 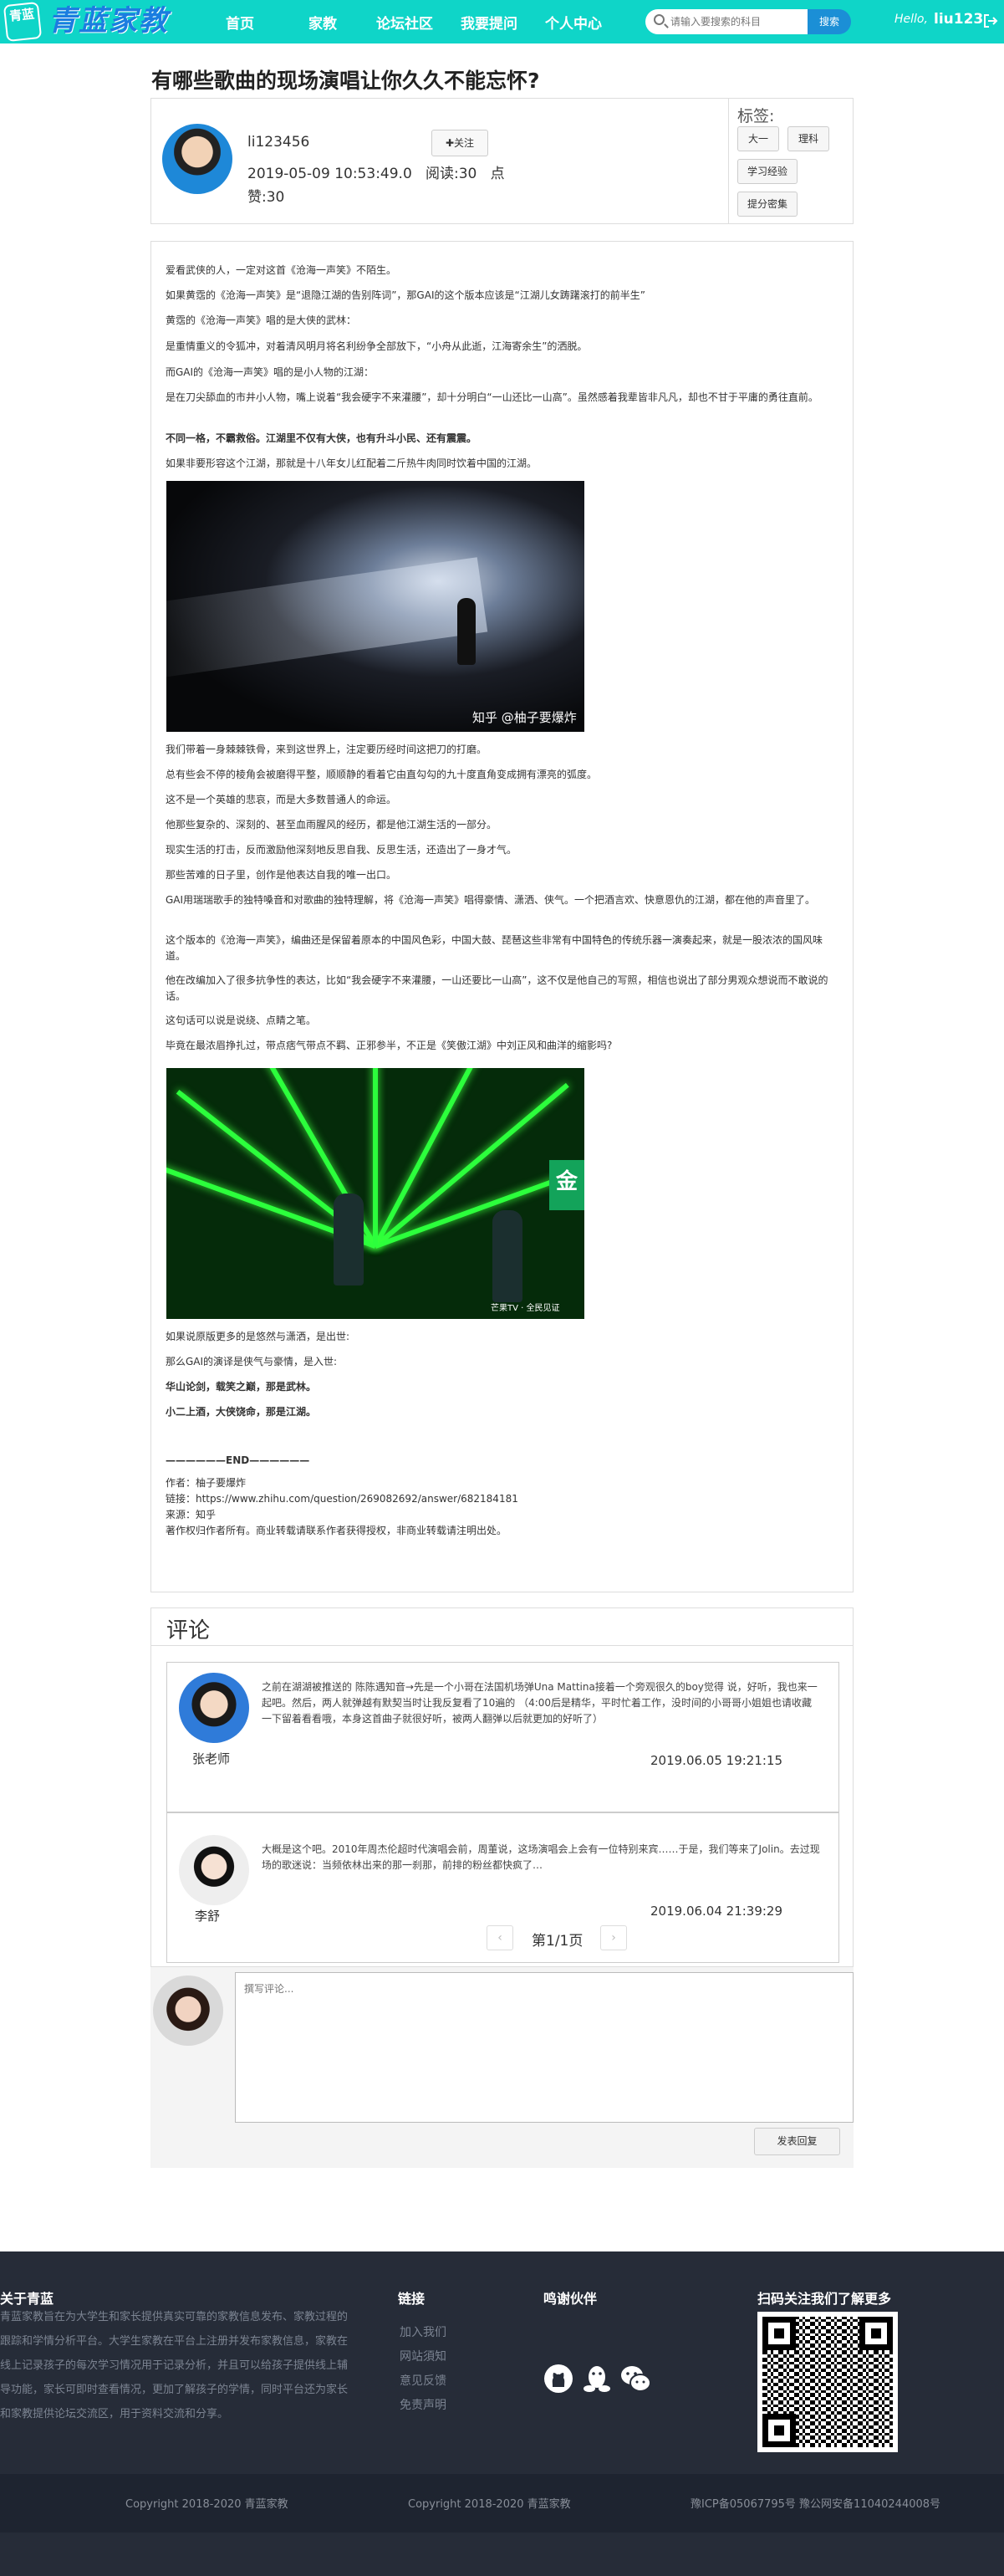 I want to click on paragraph: 这句话可以说是说绕、点睛之笔。, so click(x=242, y=1020).